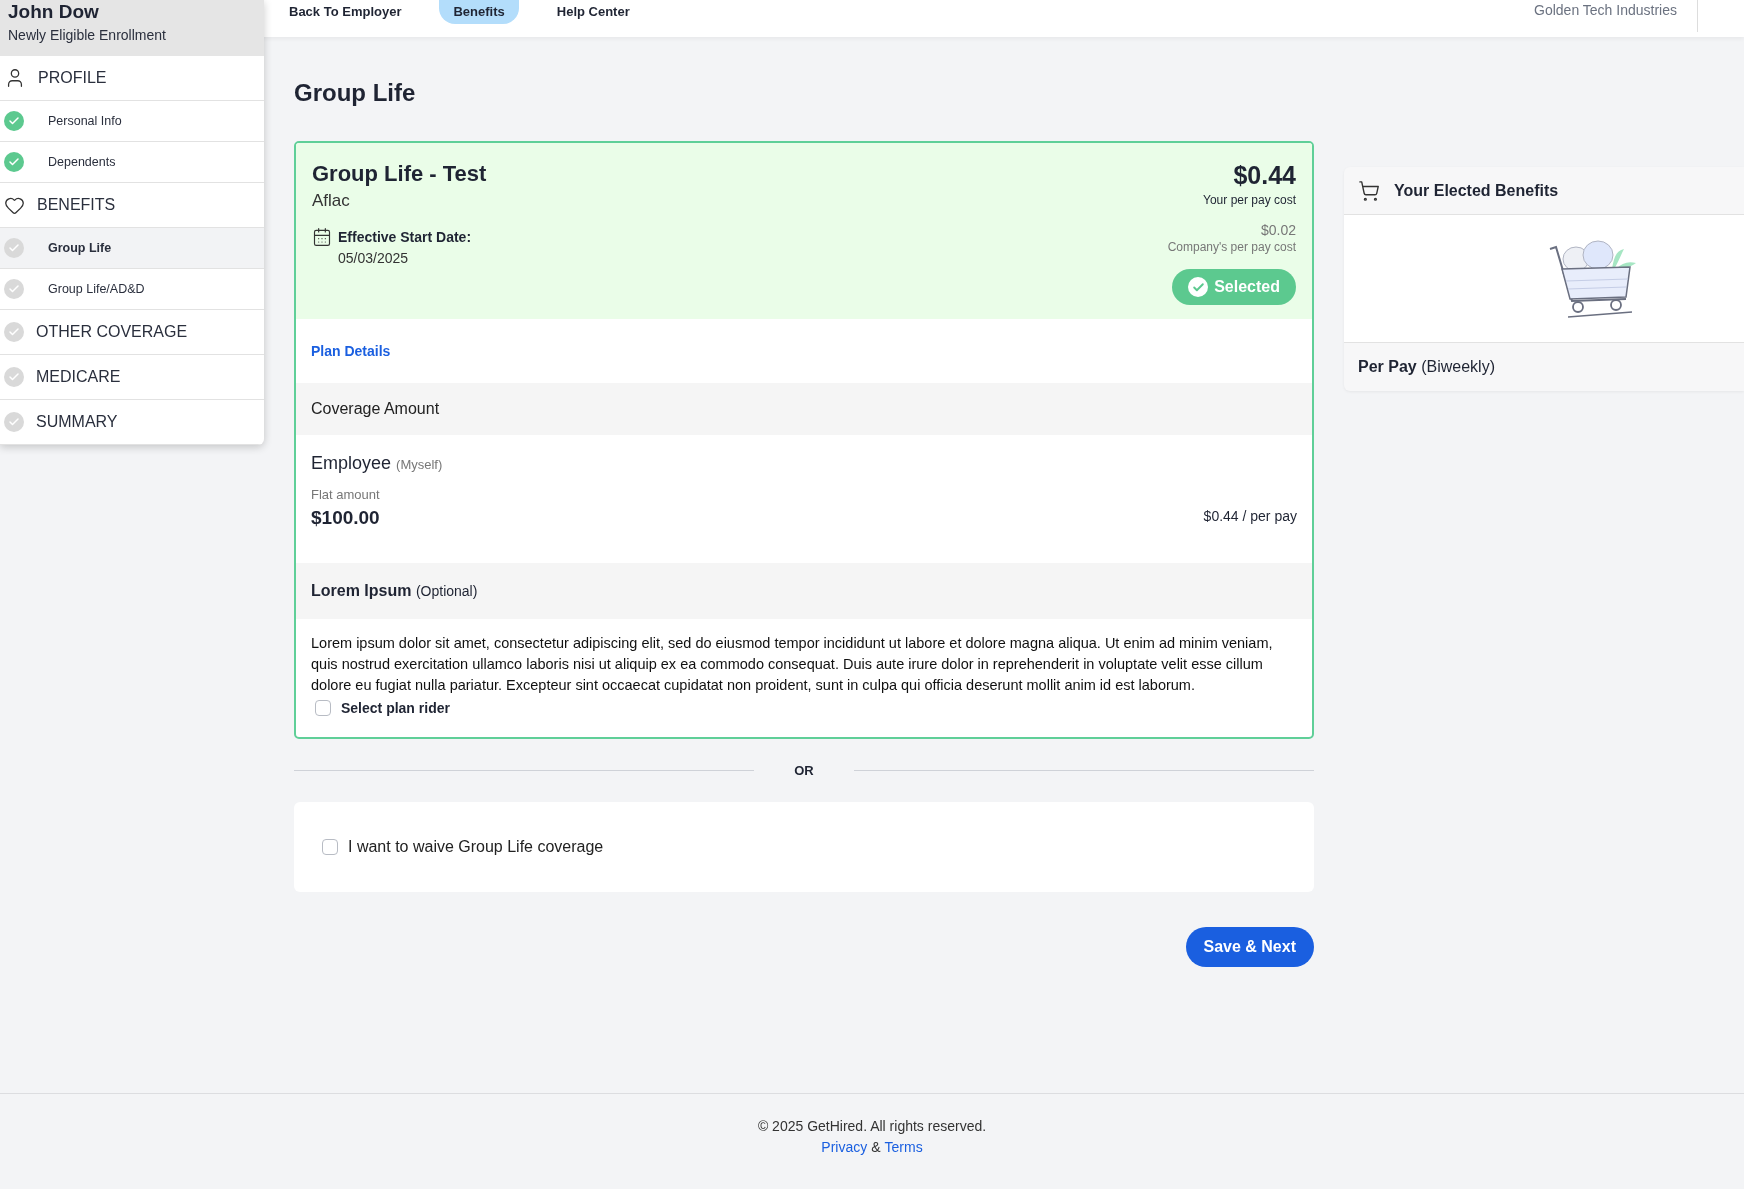 The image size is (1744, 1189). Describe the element at coordinates (844, 1147) in the screenshot. I see `privacy-link: Privacy` at that location.